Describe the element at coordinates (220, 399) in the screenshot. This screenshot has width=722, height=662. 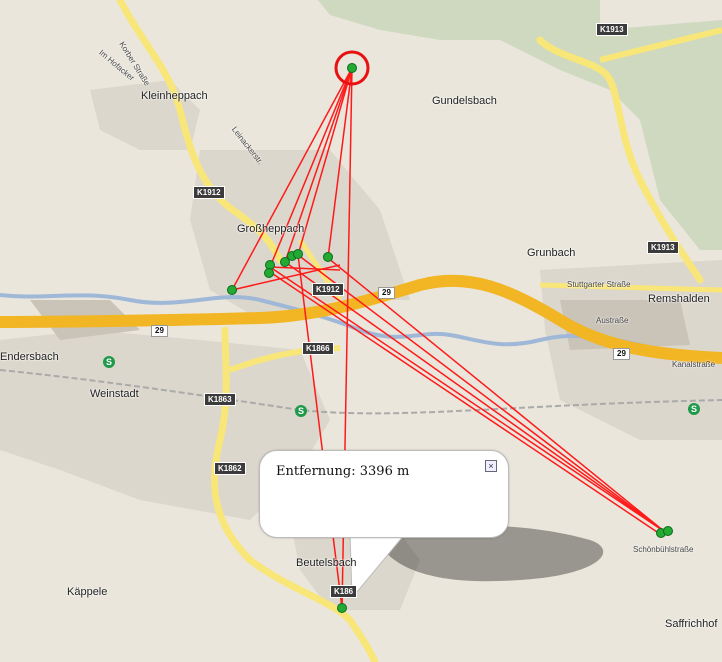
I see `road-shield-k1863: K1863` at that location.